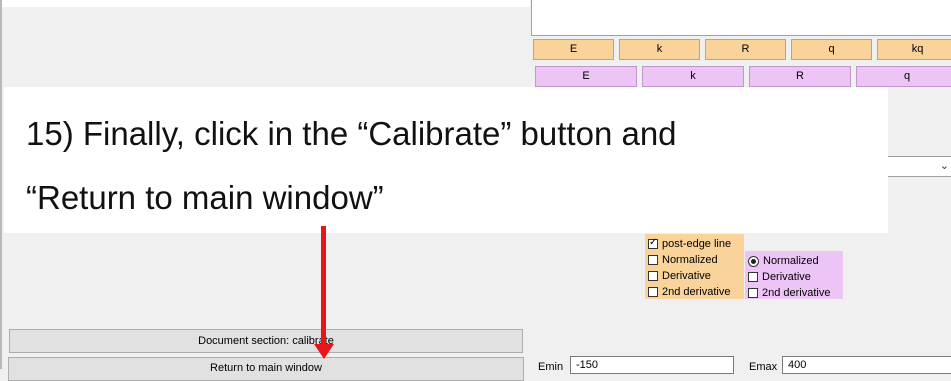 The height and width of the screenshot is (381, 951). Describe the element at coordinates (918, 166) in the screenshot. I see `dropdown-select: ⌄` at that location.